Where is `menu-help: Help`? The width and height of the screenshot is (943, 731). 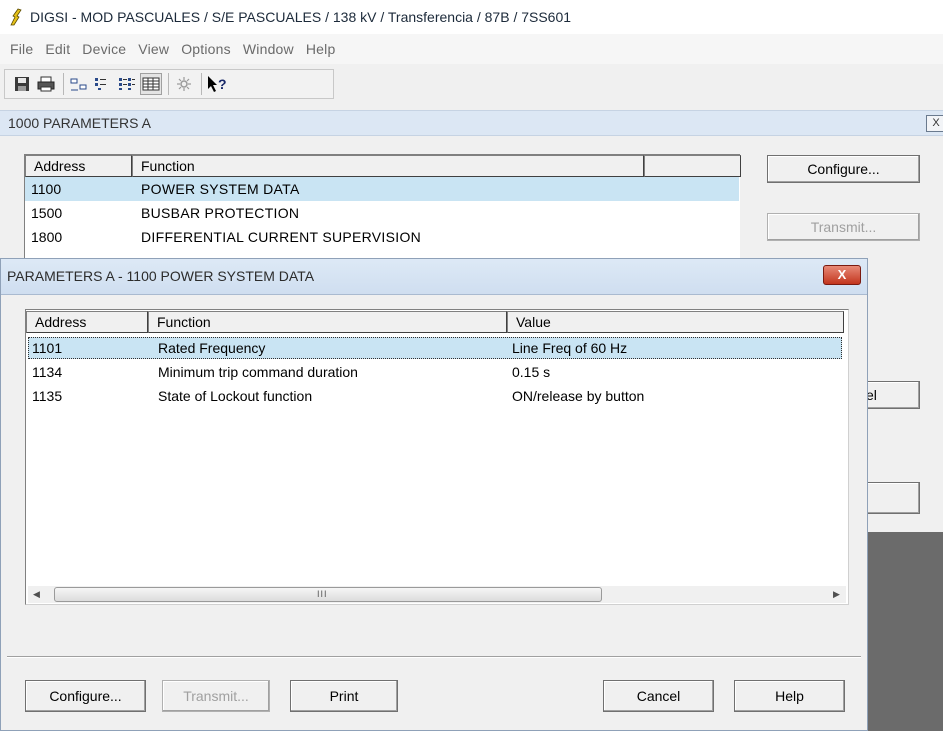 menu-help: Help is located at coordinates (321, 49).